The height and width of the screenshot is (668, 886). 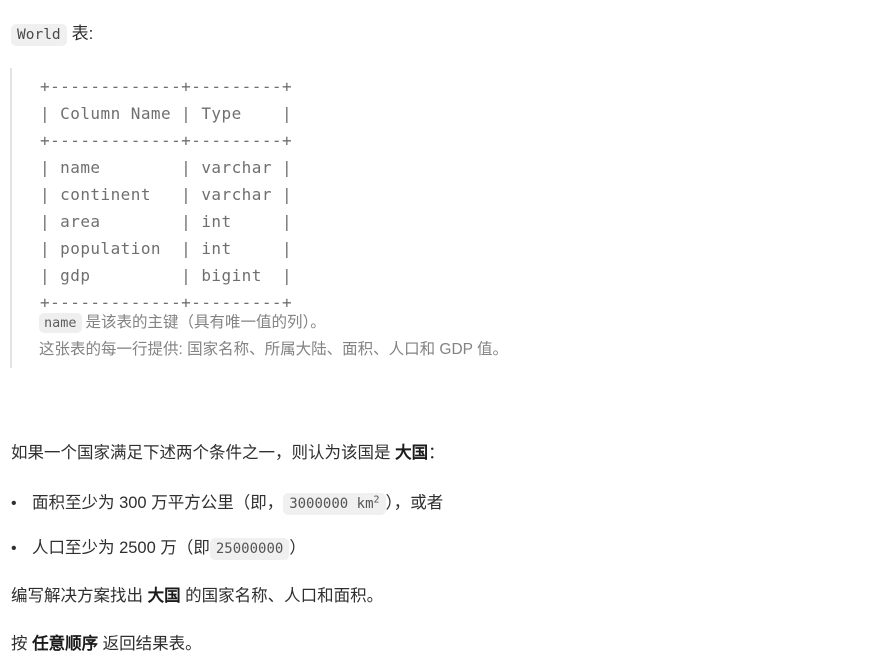 What do you see at coordinates (79, 596) in the screenshot?
I see `task-statement-prefix: 编写解决方案找出` at bounding box center [79, 596].